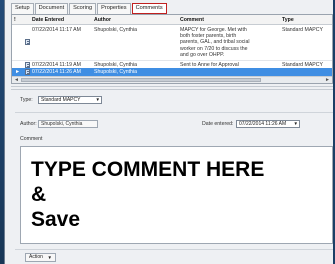 The height and width of the screenshot is (264, 335). What do you see at coordinates (263, 124) in the screenshot?
I see `date-entered-value: 07/22/2014 11:26 AM` at bounding box center [263, 124].